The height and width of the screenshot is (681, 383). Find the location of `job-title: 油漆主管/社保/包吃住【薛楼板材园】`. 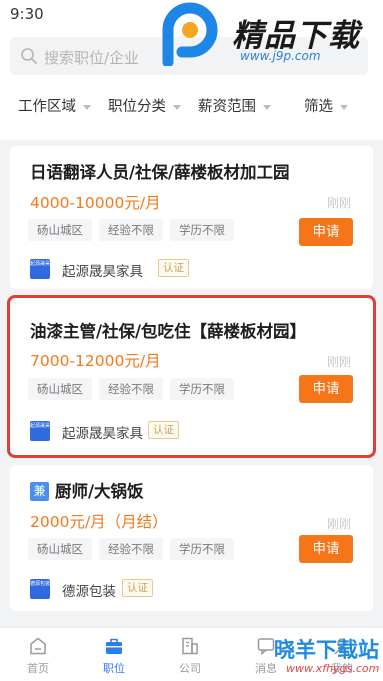

job-title: 油漆主管/社保/包吃住【薛楼板材园】 is located at coordinates (168, 331).